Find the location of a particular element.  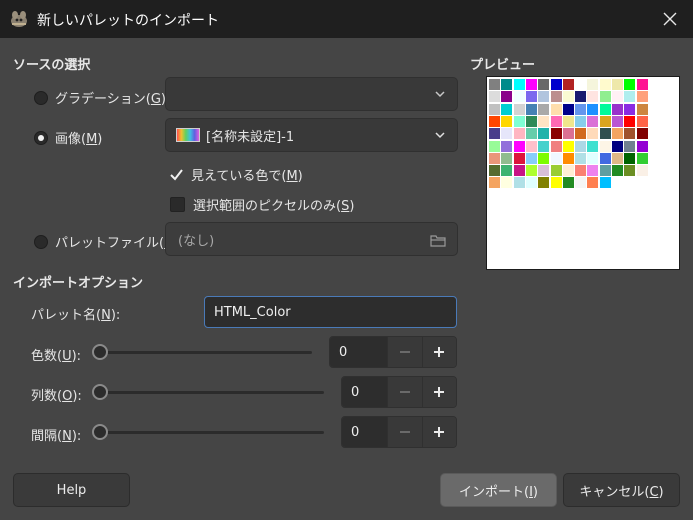

columns-spinbutton: 0 is located at coordinates (399, 392).